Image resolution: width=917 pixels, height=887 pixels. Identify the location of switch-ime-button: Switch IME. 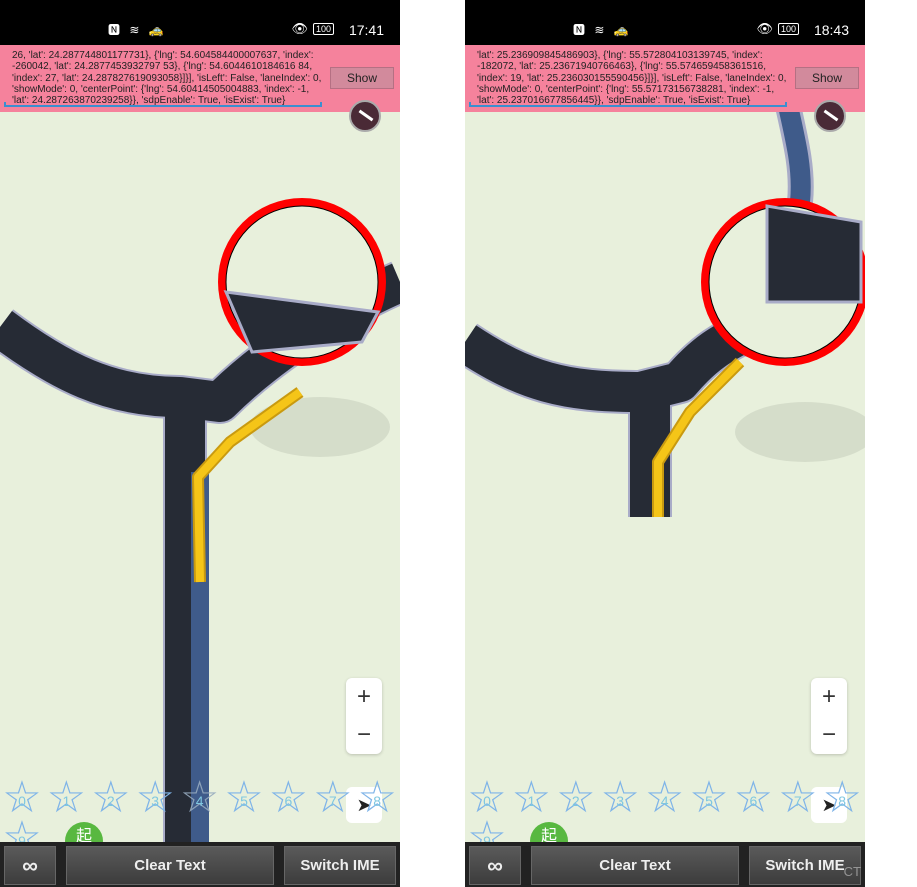
(340, 865).